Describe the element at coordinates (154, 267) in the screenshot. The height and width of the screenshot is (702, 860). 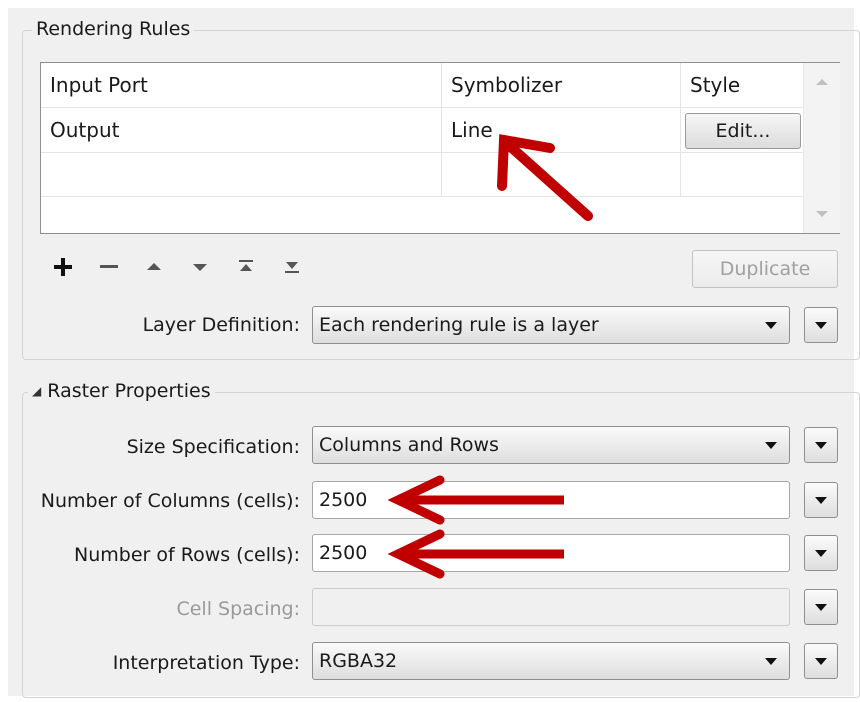
I see `move-up-icon` at that location.